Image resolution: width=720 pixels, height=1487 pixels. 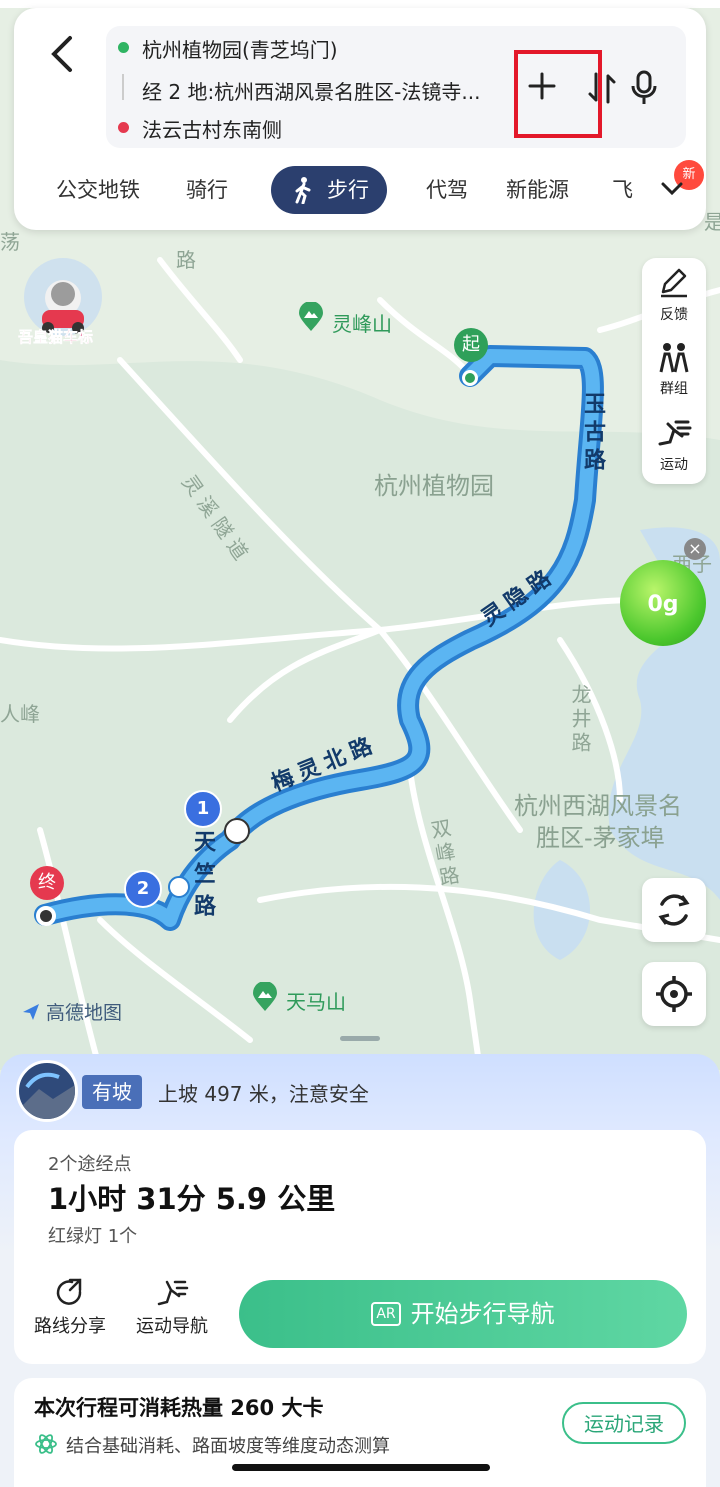 I want to click on via-connector, so click(x=123, y=87).